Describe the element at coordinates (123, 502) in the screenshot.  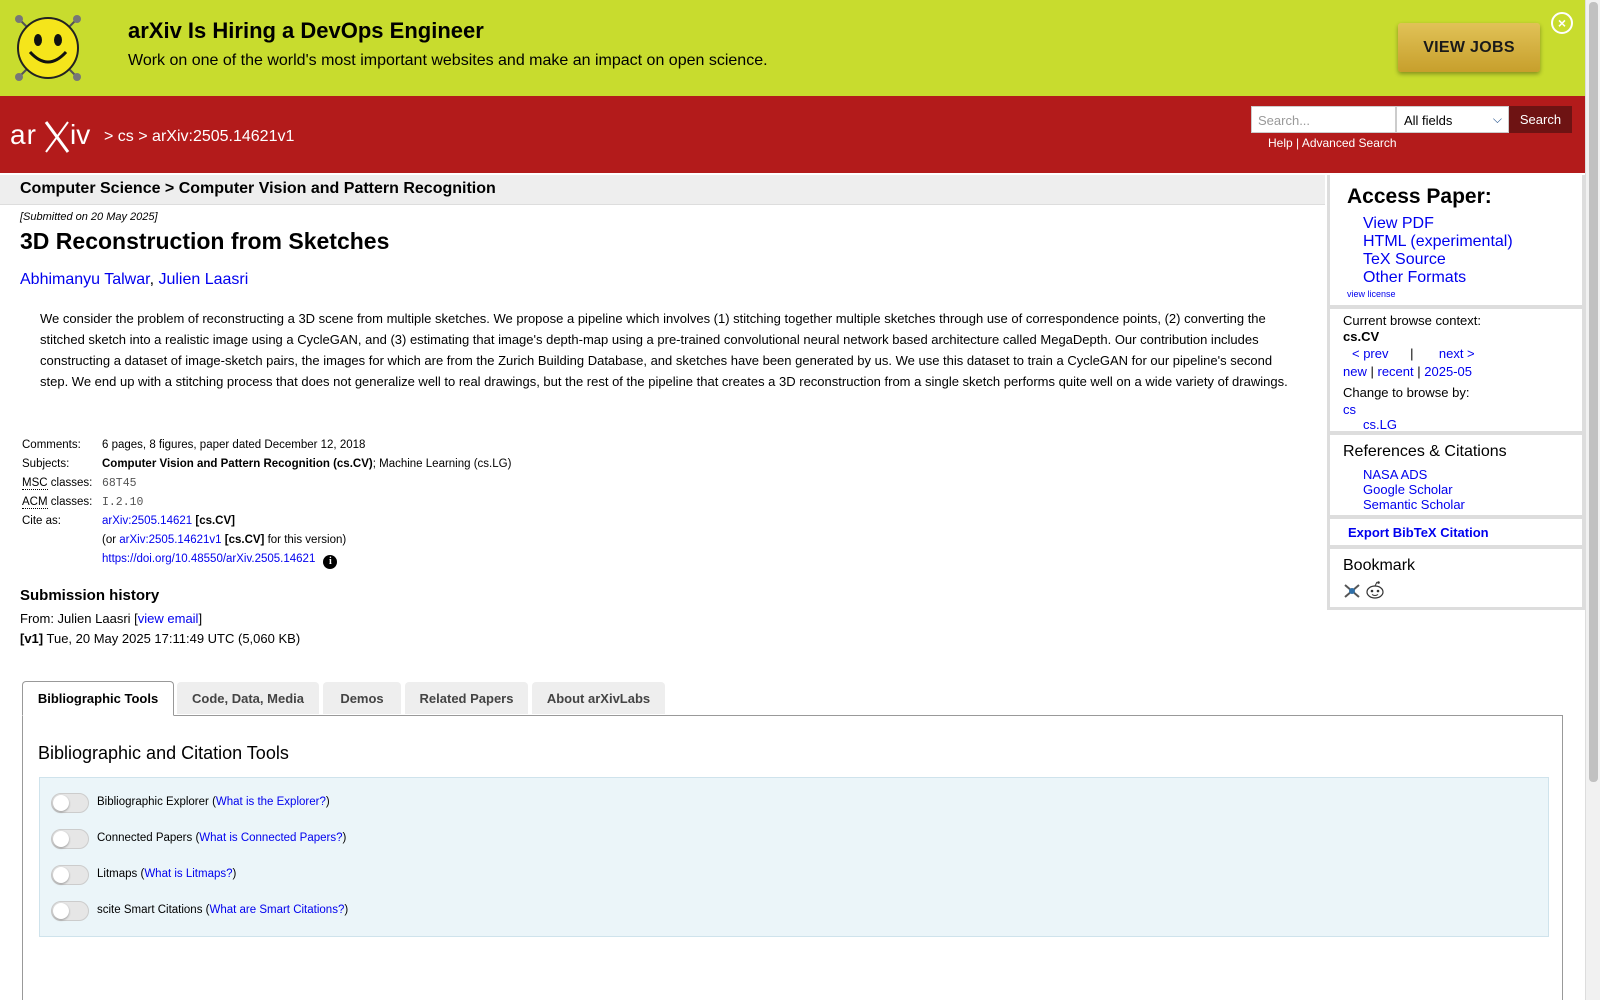
I see `acm-value: I.2.10` at that location.